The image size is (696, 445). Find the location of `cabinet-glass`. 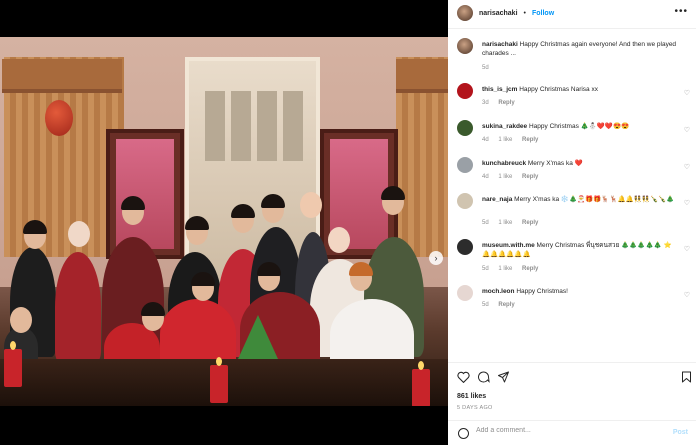

cabinet-glass is located at coordinates (145, 194).